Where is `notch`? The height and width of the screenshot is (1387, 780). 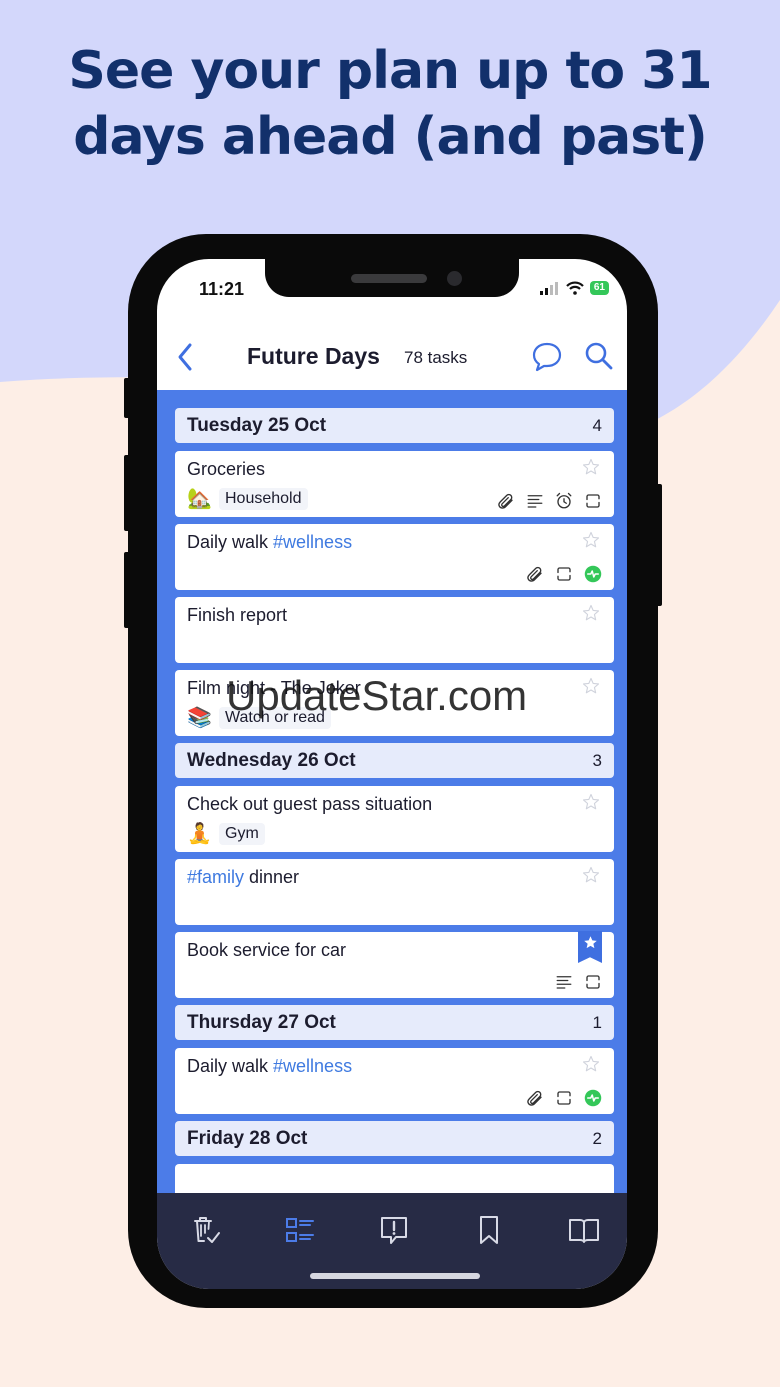
notch is located at coordinates (392, 278).